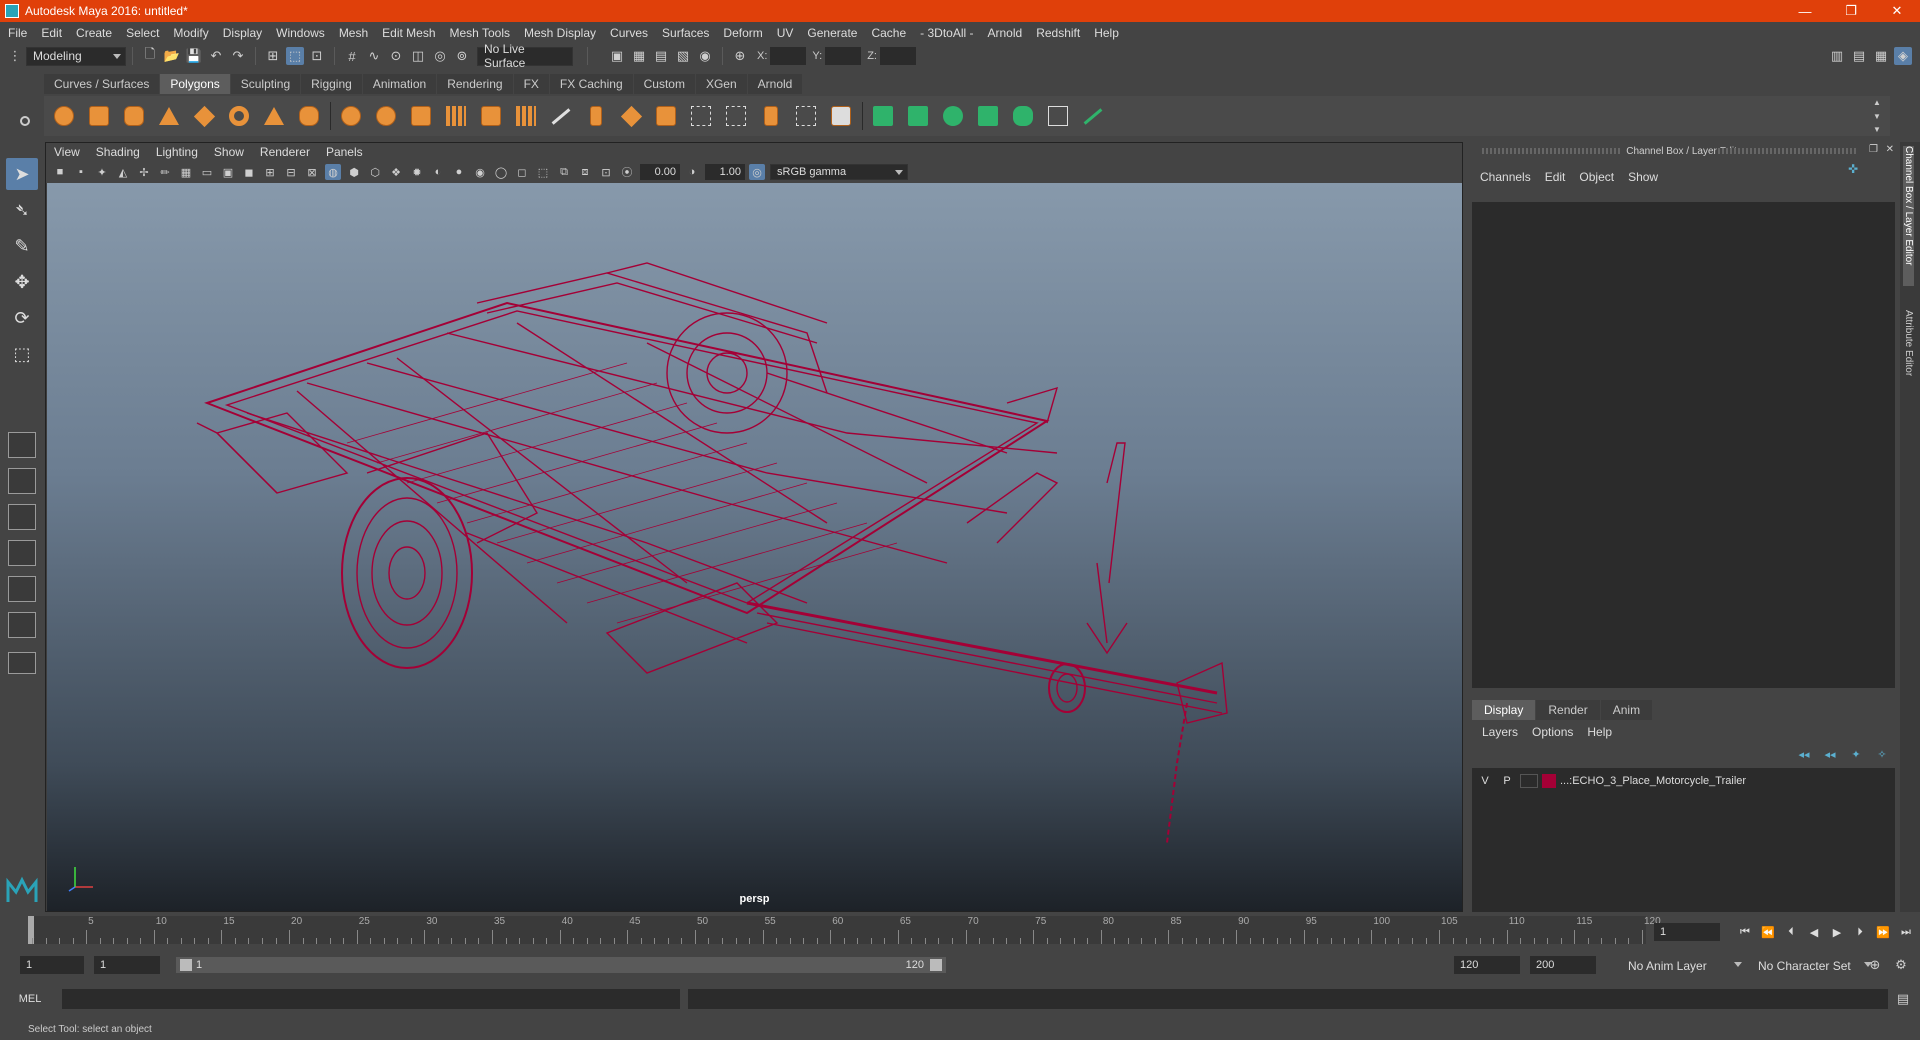  What do you see at coordinates (841, 116) in the screenshot?
I see `fill-hole-icon` at bounding box center [841, 116].